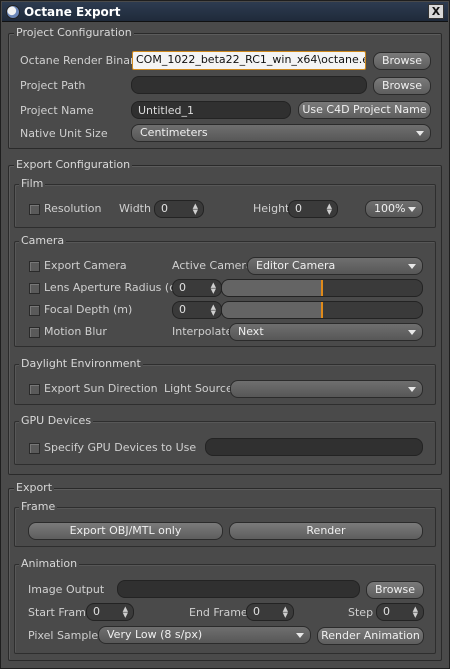  I want to click on start-frame-label: Start Frame, so click(60, 612).